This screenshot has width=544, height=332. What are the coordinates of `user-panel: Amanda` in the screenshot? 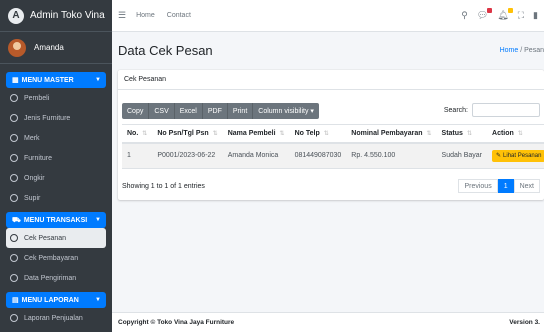 It's located at (56, 48).